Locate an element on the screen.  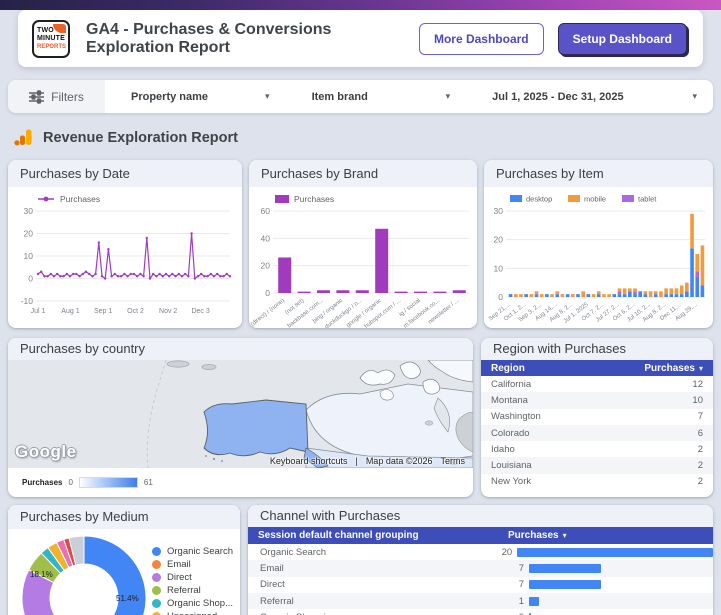
world-map is located at coordinates (240, 414).